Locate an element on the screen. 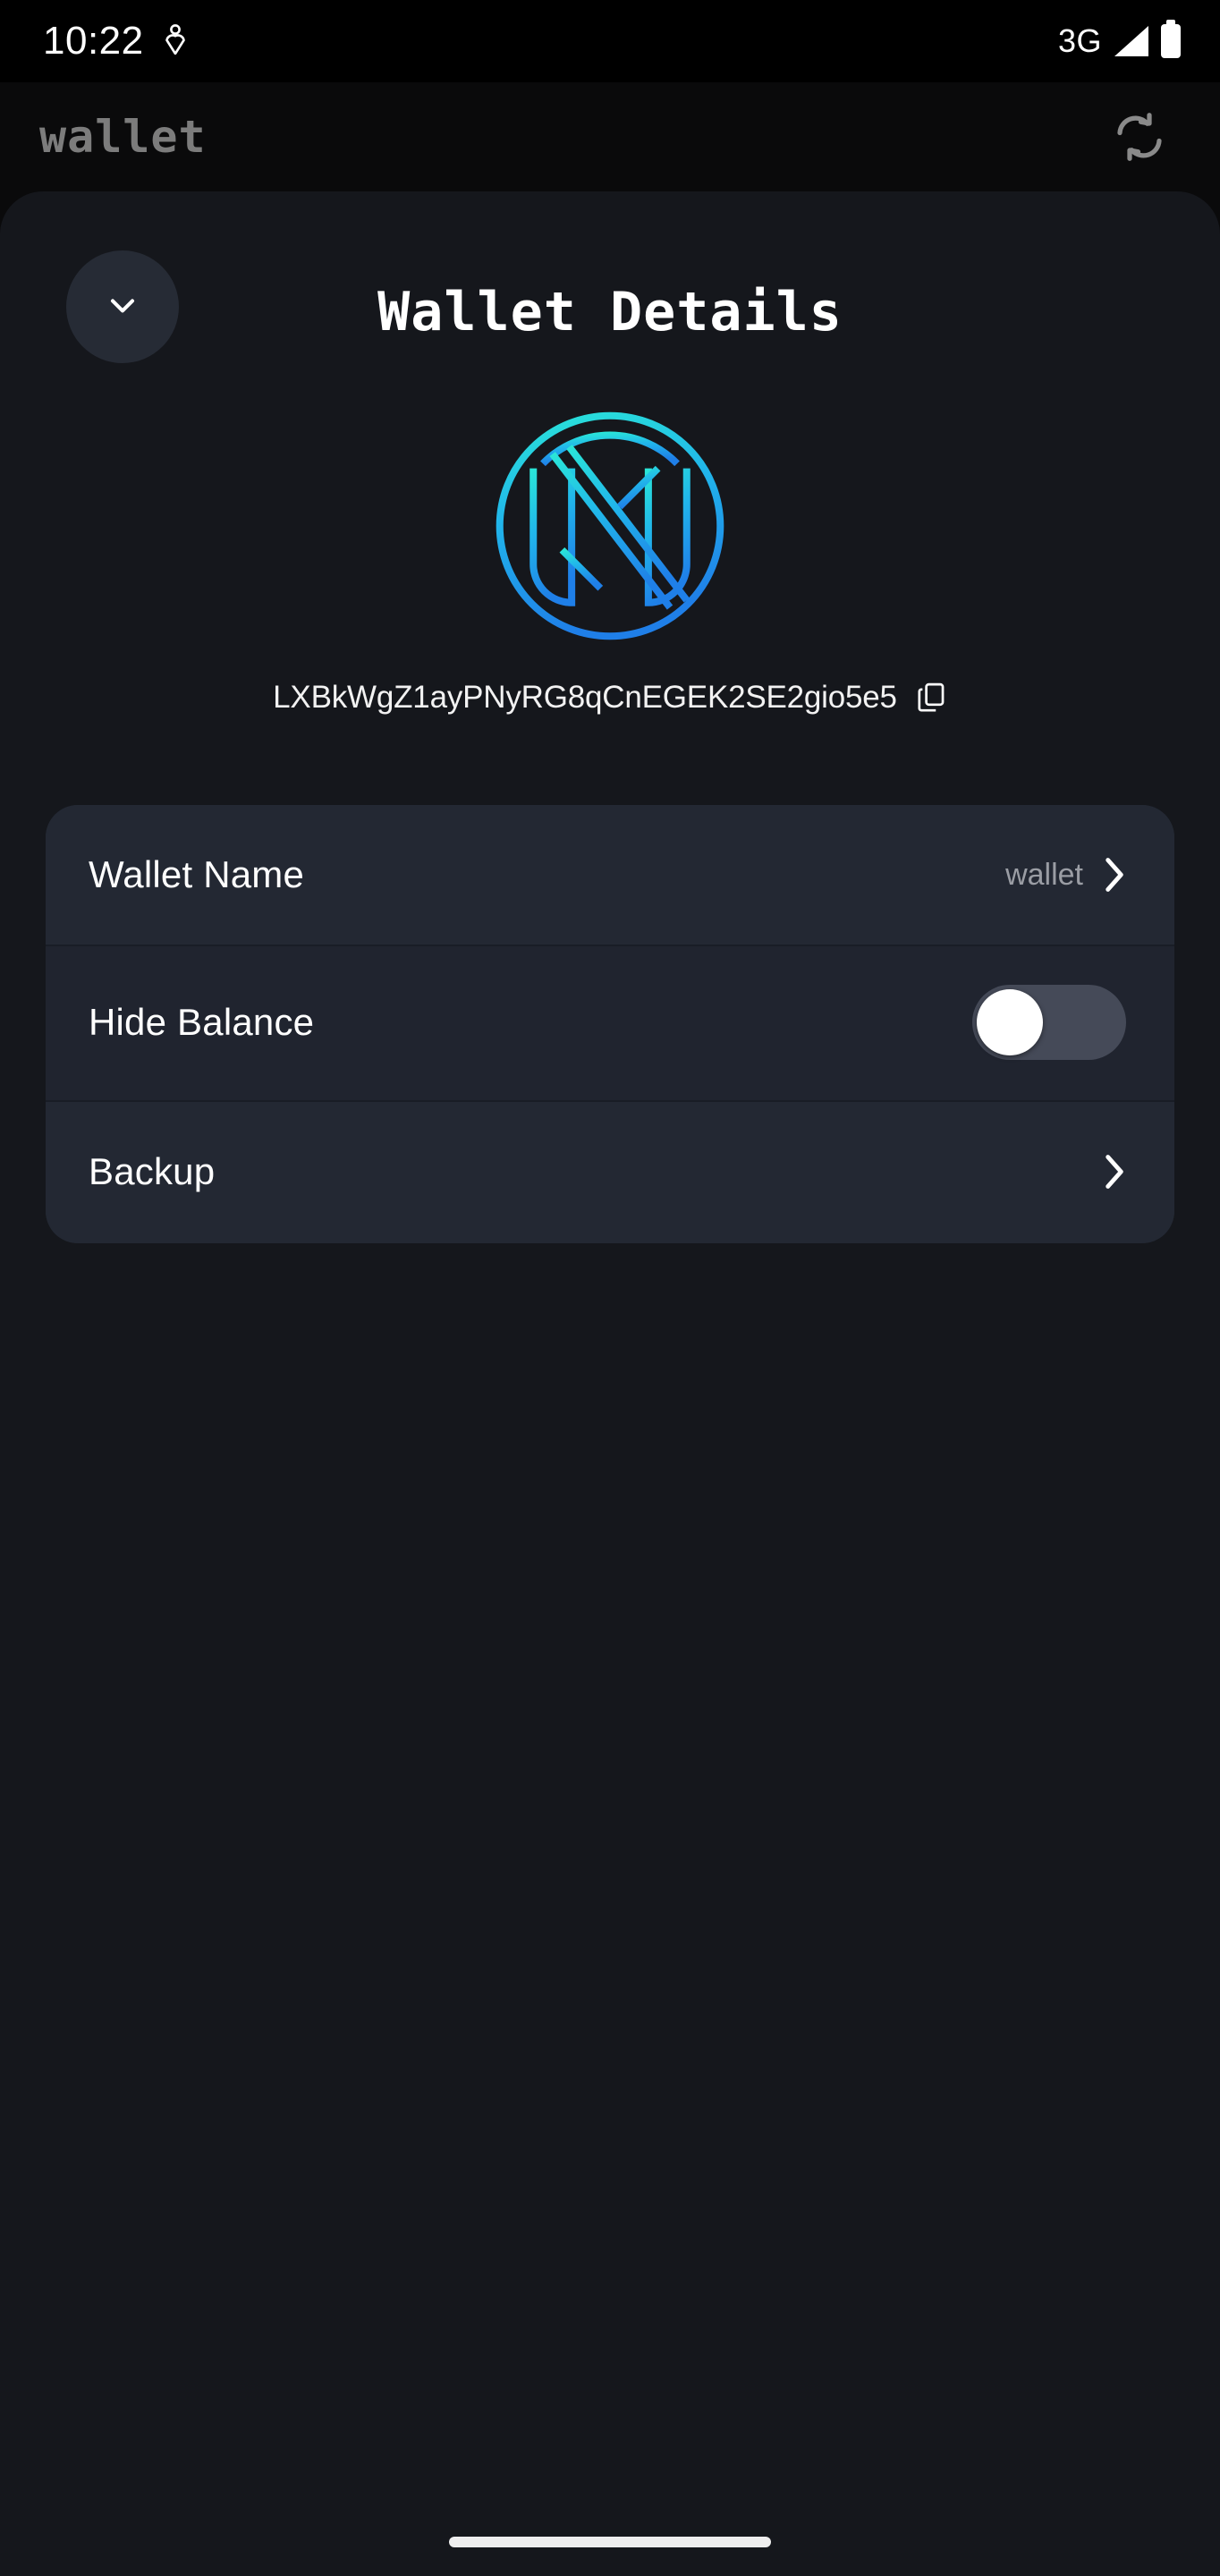 Image resolution: width=1220 pixels, height=2576 pixels. app-title: wallet is located at coordinates (123, 137).